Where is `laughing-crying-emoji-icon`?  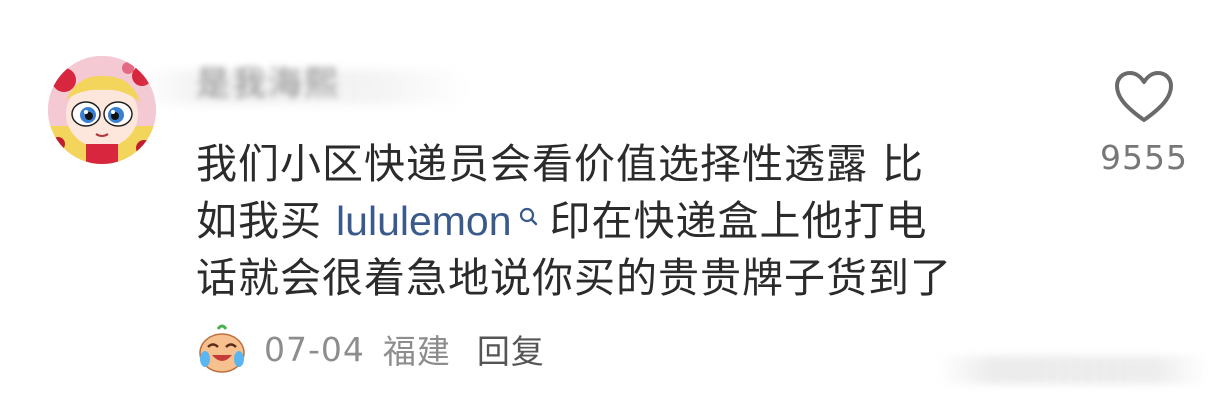 laughing-crying-emoji-icon is located at coordinates (222, 348).